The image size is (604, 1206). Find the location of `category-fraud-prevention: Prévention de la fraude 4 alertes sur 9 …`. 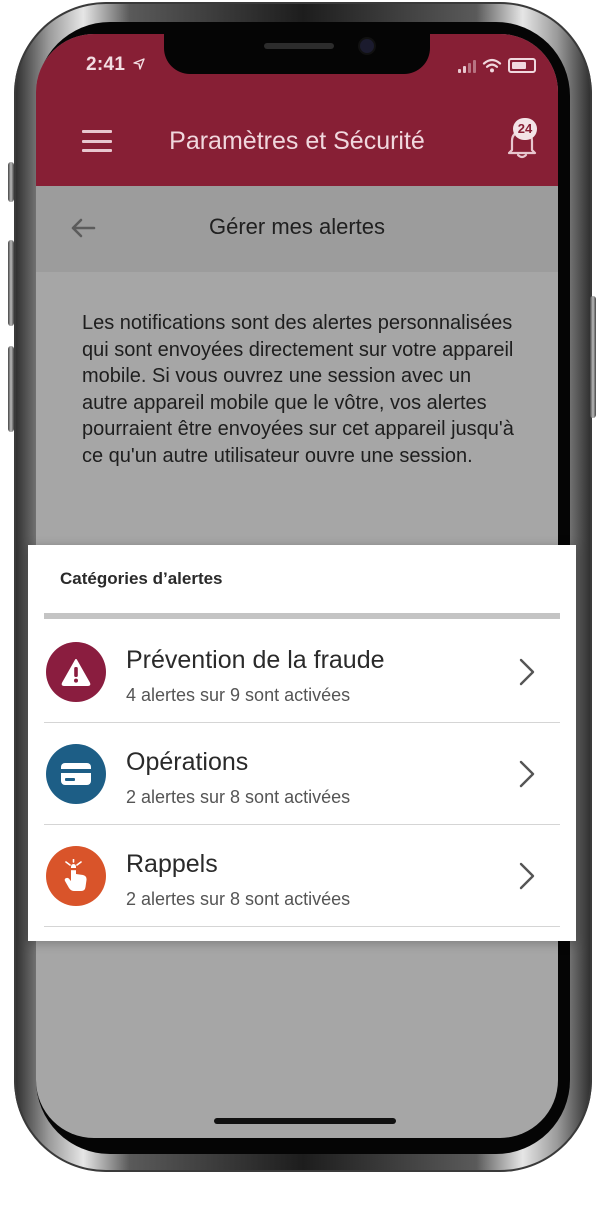

category-fraud-prevention: Prévention de la fraude 4 alertes sur 9 … is located at coordinates (302, 672).